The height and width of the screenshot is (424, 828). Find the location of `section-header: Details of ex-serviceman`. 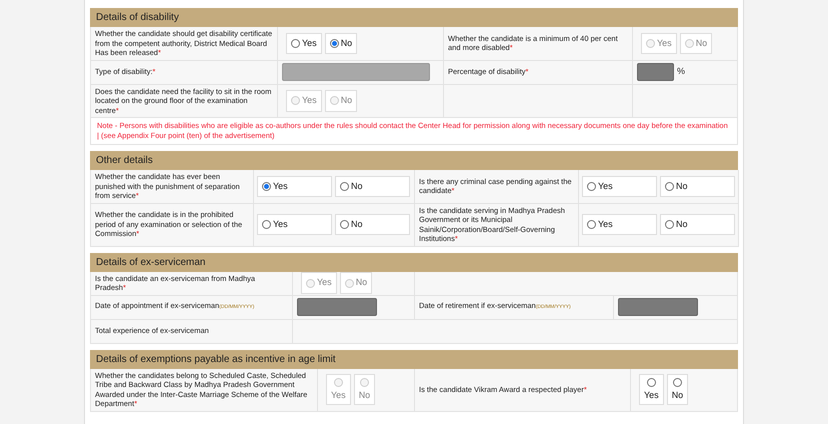

section-header: Details of ex-serviceman is located at coordinates (414, 262).